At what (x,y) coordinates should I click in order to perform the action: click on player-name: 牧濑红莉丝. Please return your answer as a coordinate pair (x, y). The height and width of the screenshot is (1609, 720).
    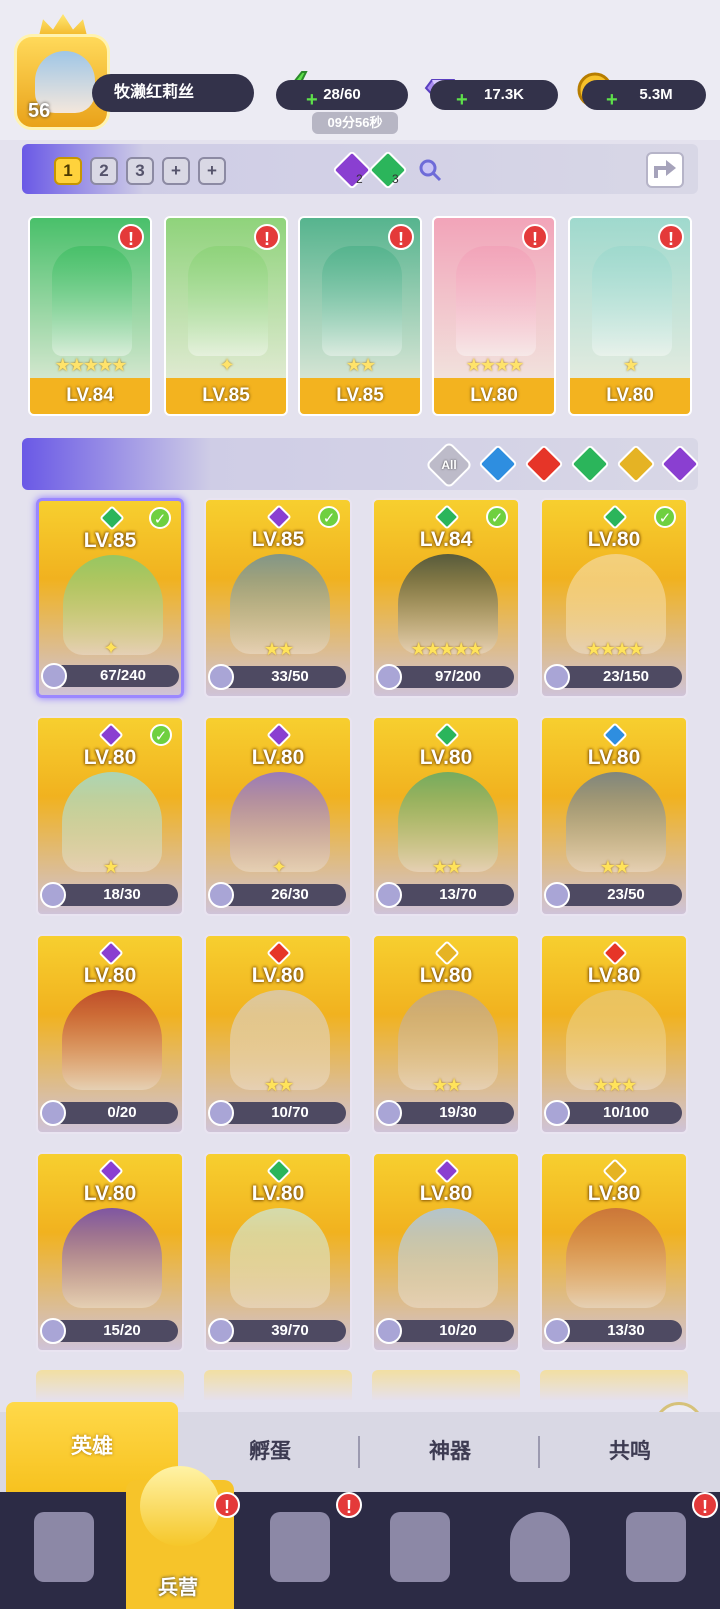
    Looking at the image, I should click on (173, 93).